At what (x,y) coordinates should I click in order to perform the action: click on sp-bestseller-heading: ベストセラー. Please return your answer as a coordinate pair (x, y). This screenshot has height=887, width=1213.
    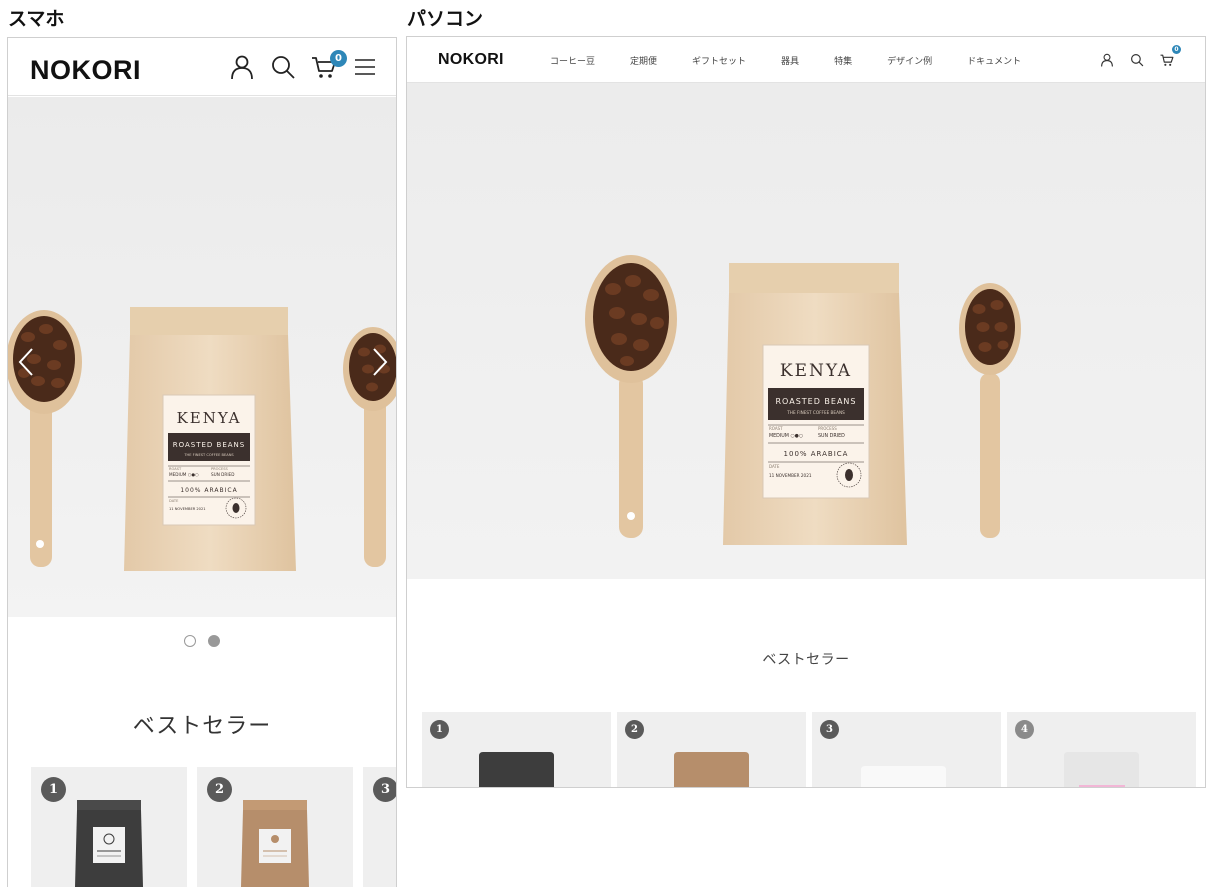
    Looking at the image, I should click on (202, 726).